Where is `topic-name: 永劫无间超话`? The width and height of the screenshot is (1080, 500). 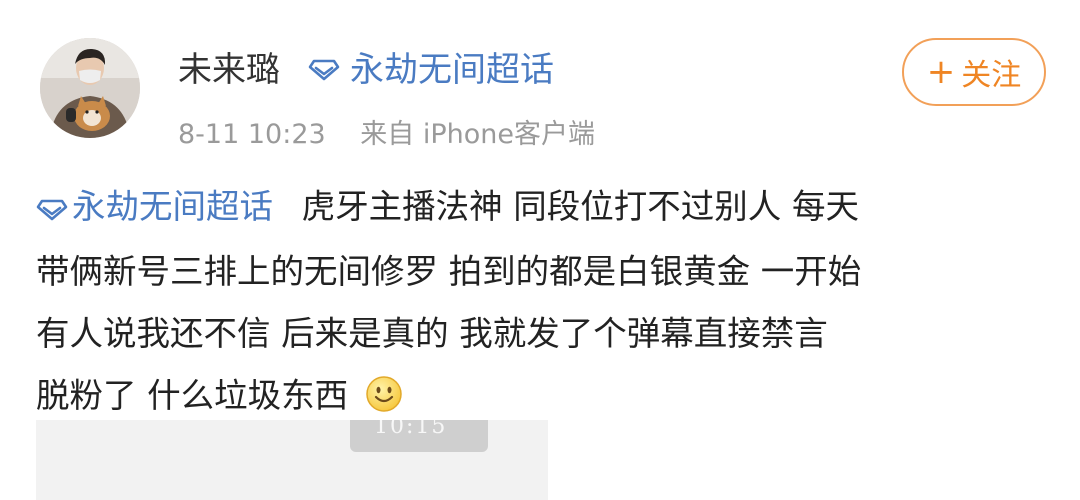
topic-name: 永劫无间超话 is located at coordinates (452, 70).